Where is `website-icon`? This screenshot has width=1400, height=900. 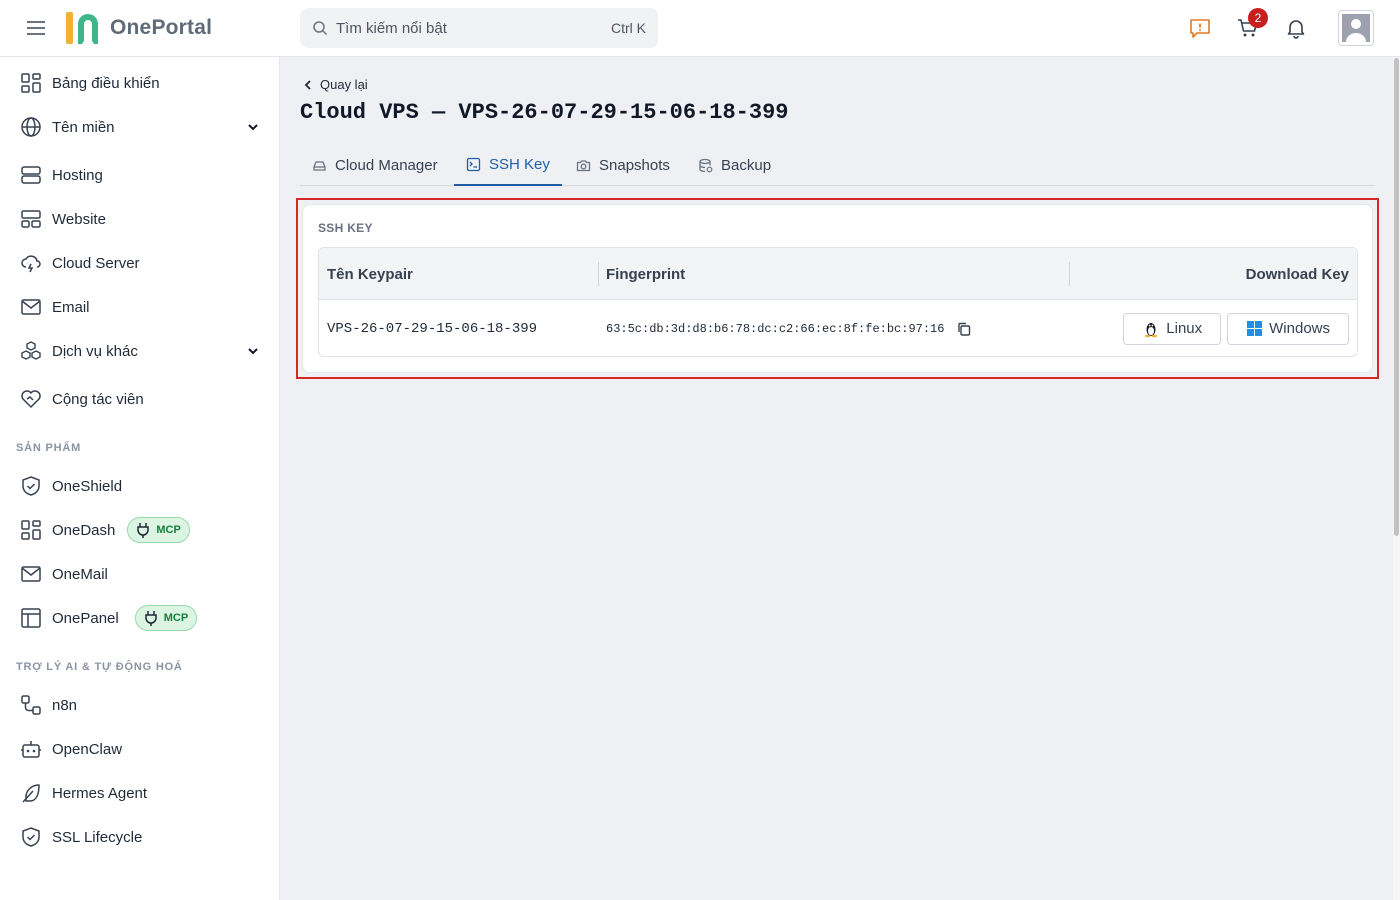 website-icon is located at coordinates (31, 219).